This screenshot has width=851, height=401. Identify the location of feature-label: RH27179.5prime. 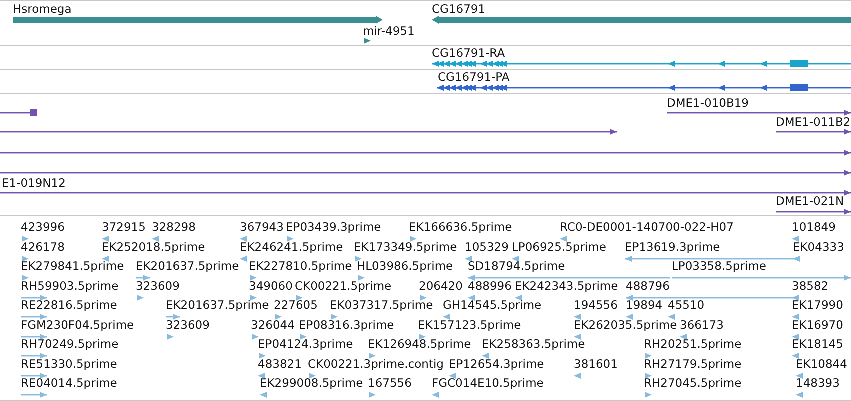
(693, 363).